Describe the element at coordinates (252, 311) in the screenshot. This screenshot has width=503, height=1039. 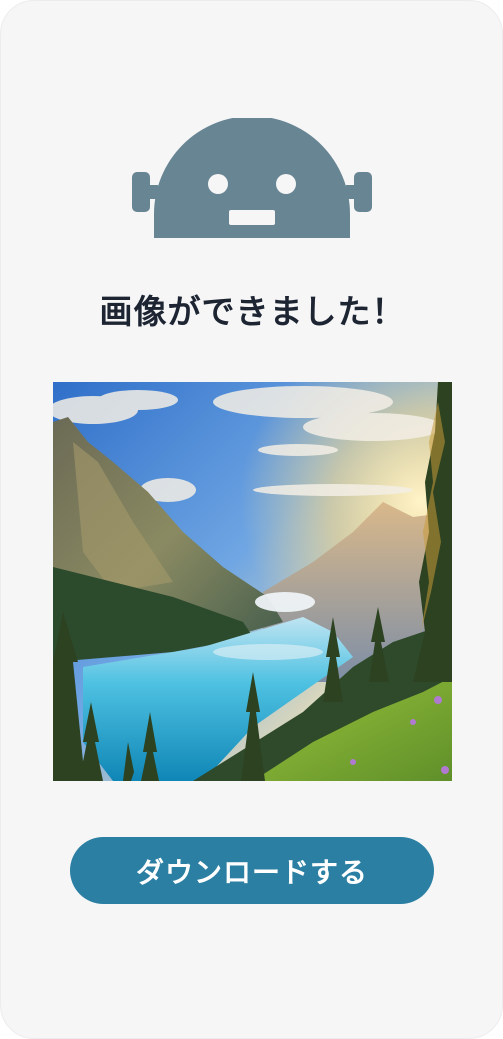
I see `page-title: 画像ができました！` at that location.